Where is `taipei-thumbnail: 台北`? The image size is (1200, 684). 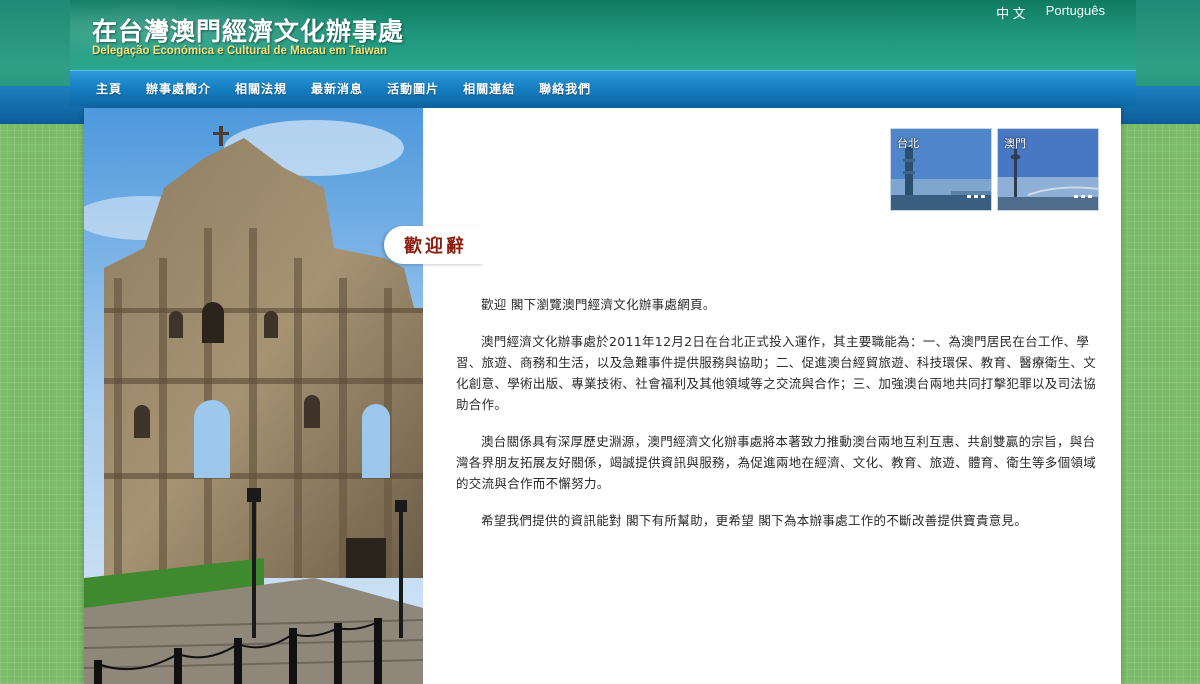
taipei-thumbnail: 台北 is located at coordinates (941, 169).